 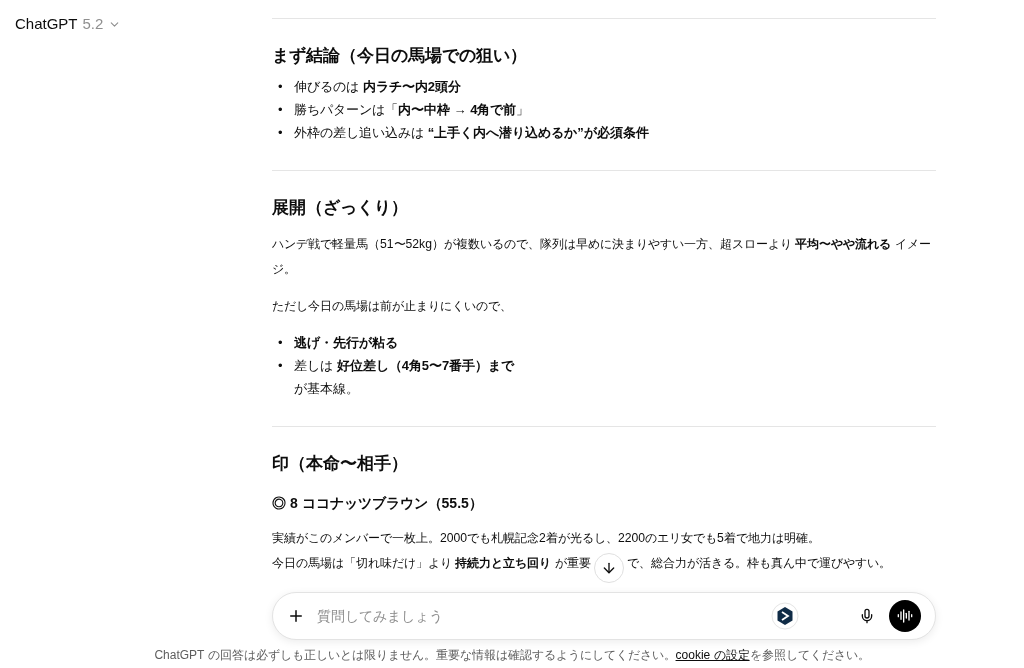 What do you see at coordinates (758, 563) in the screenshot?
I see `paragraph: で、総合力が活きる。枠も真ん中で運びやすい。` at bounding box center [758, 563].